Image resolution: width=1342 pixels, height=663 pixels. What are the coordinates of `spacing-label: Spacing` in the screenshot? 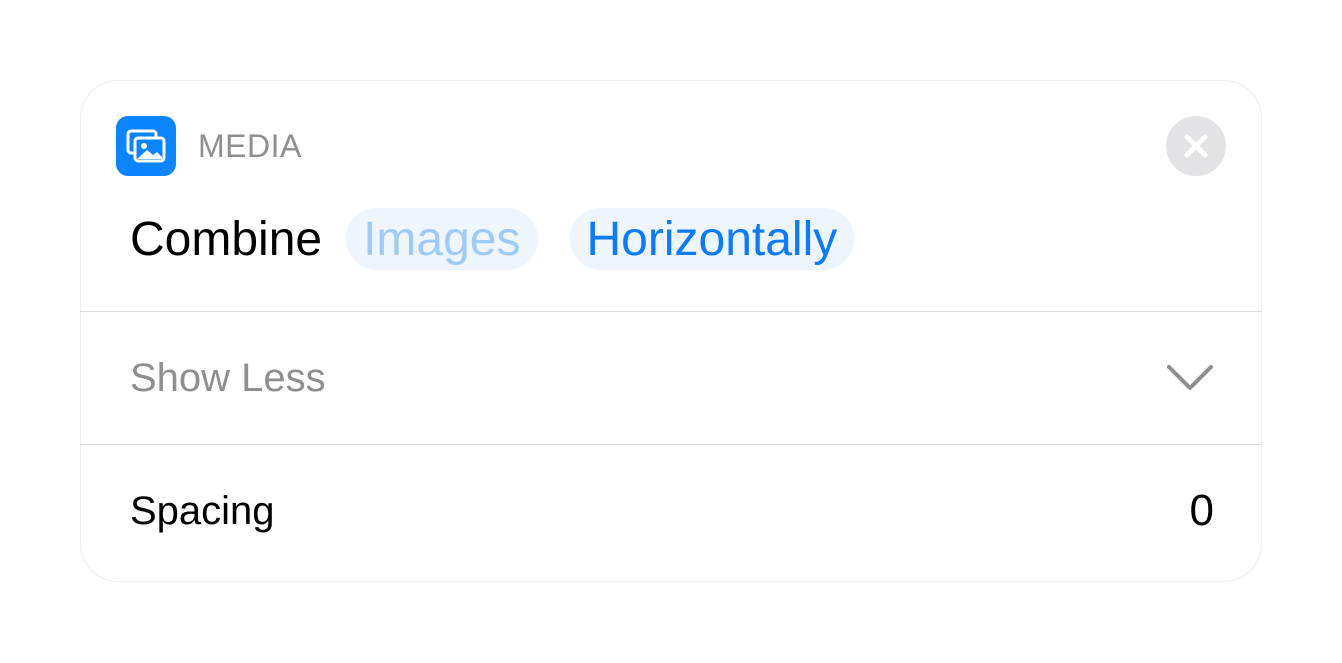 It's located at (202, 510).